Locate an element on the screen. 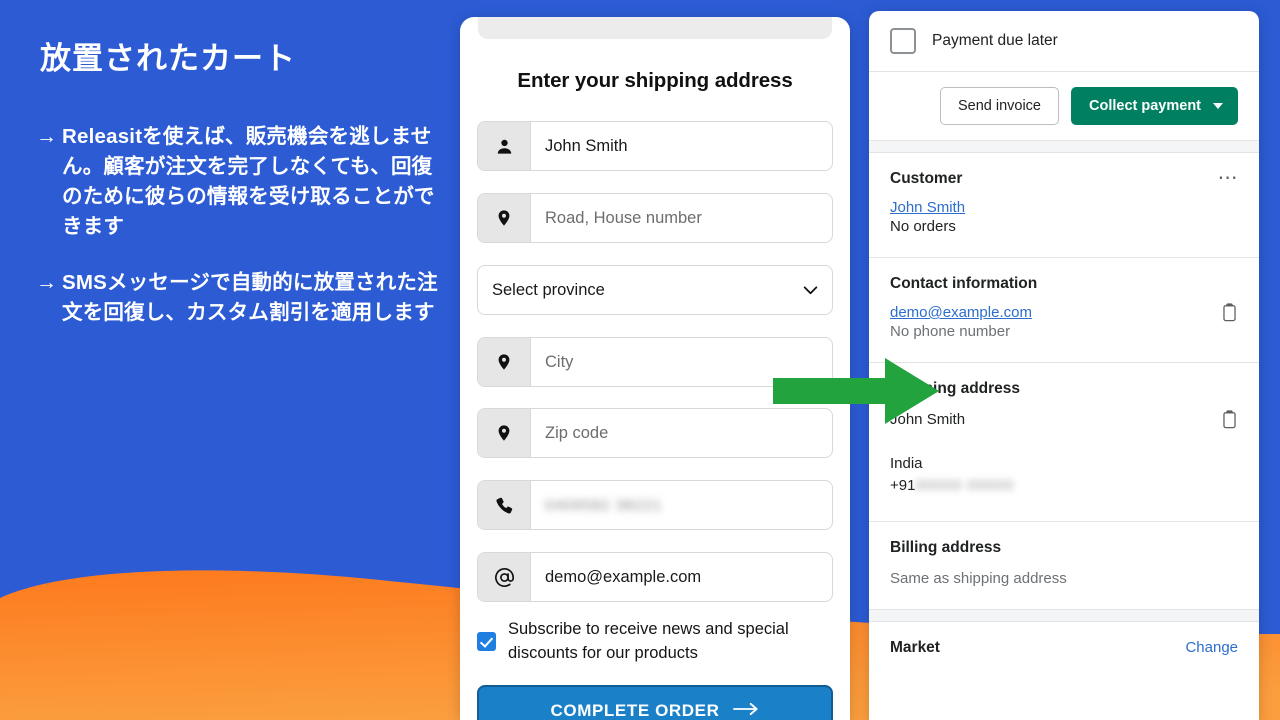 This screenshot has width=1280, height=720. zip-code-field: Zip code is located at coordinates (655, 433).